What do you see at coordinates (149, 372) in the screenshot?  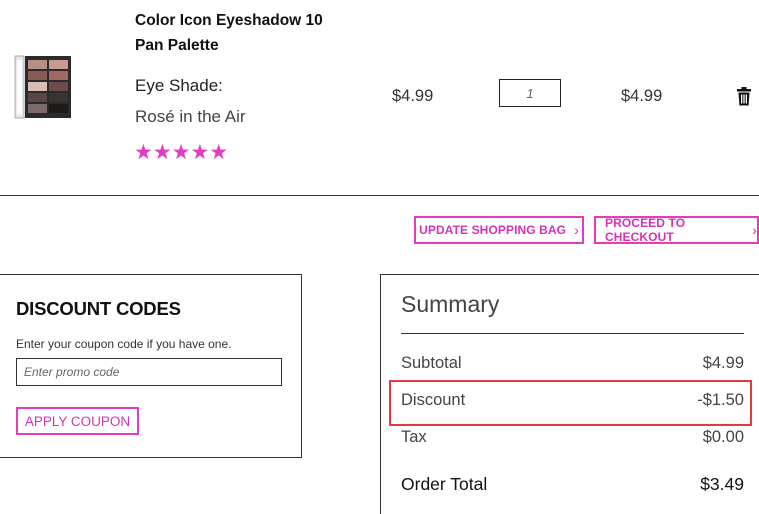 I see `promo-code-input` at bounding box center [149, 372].